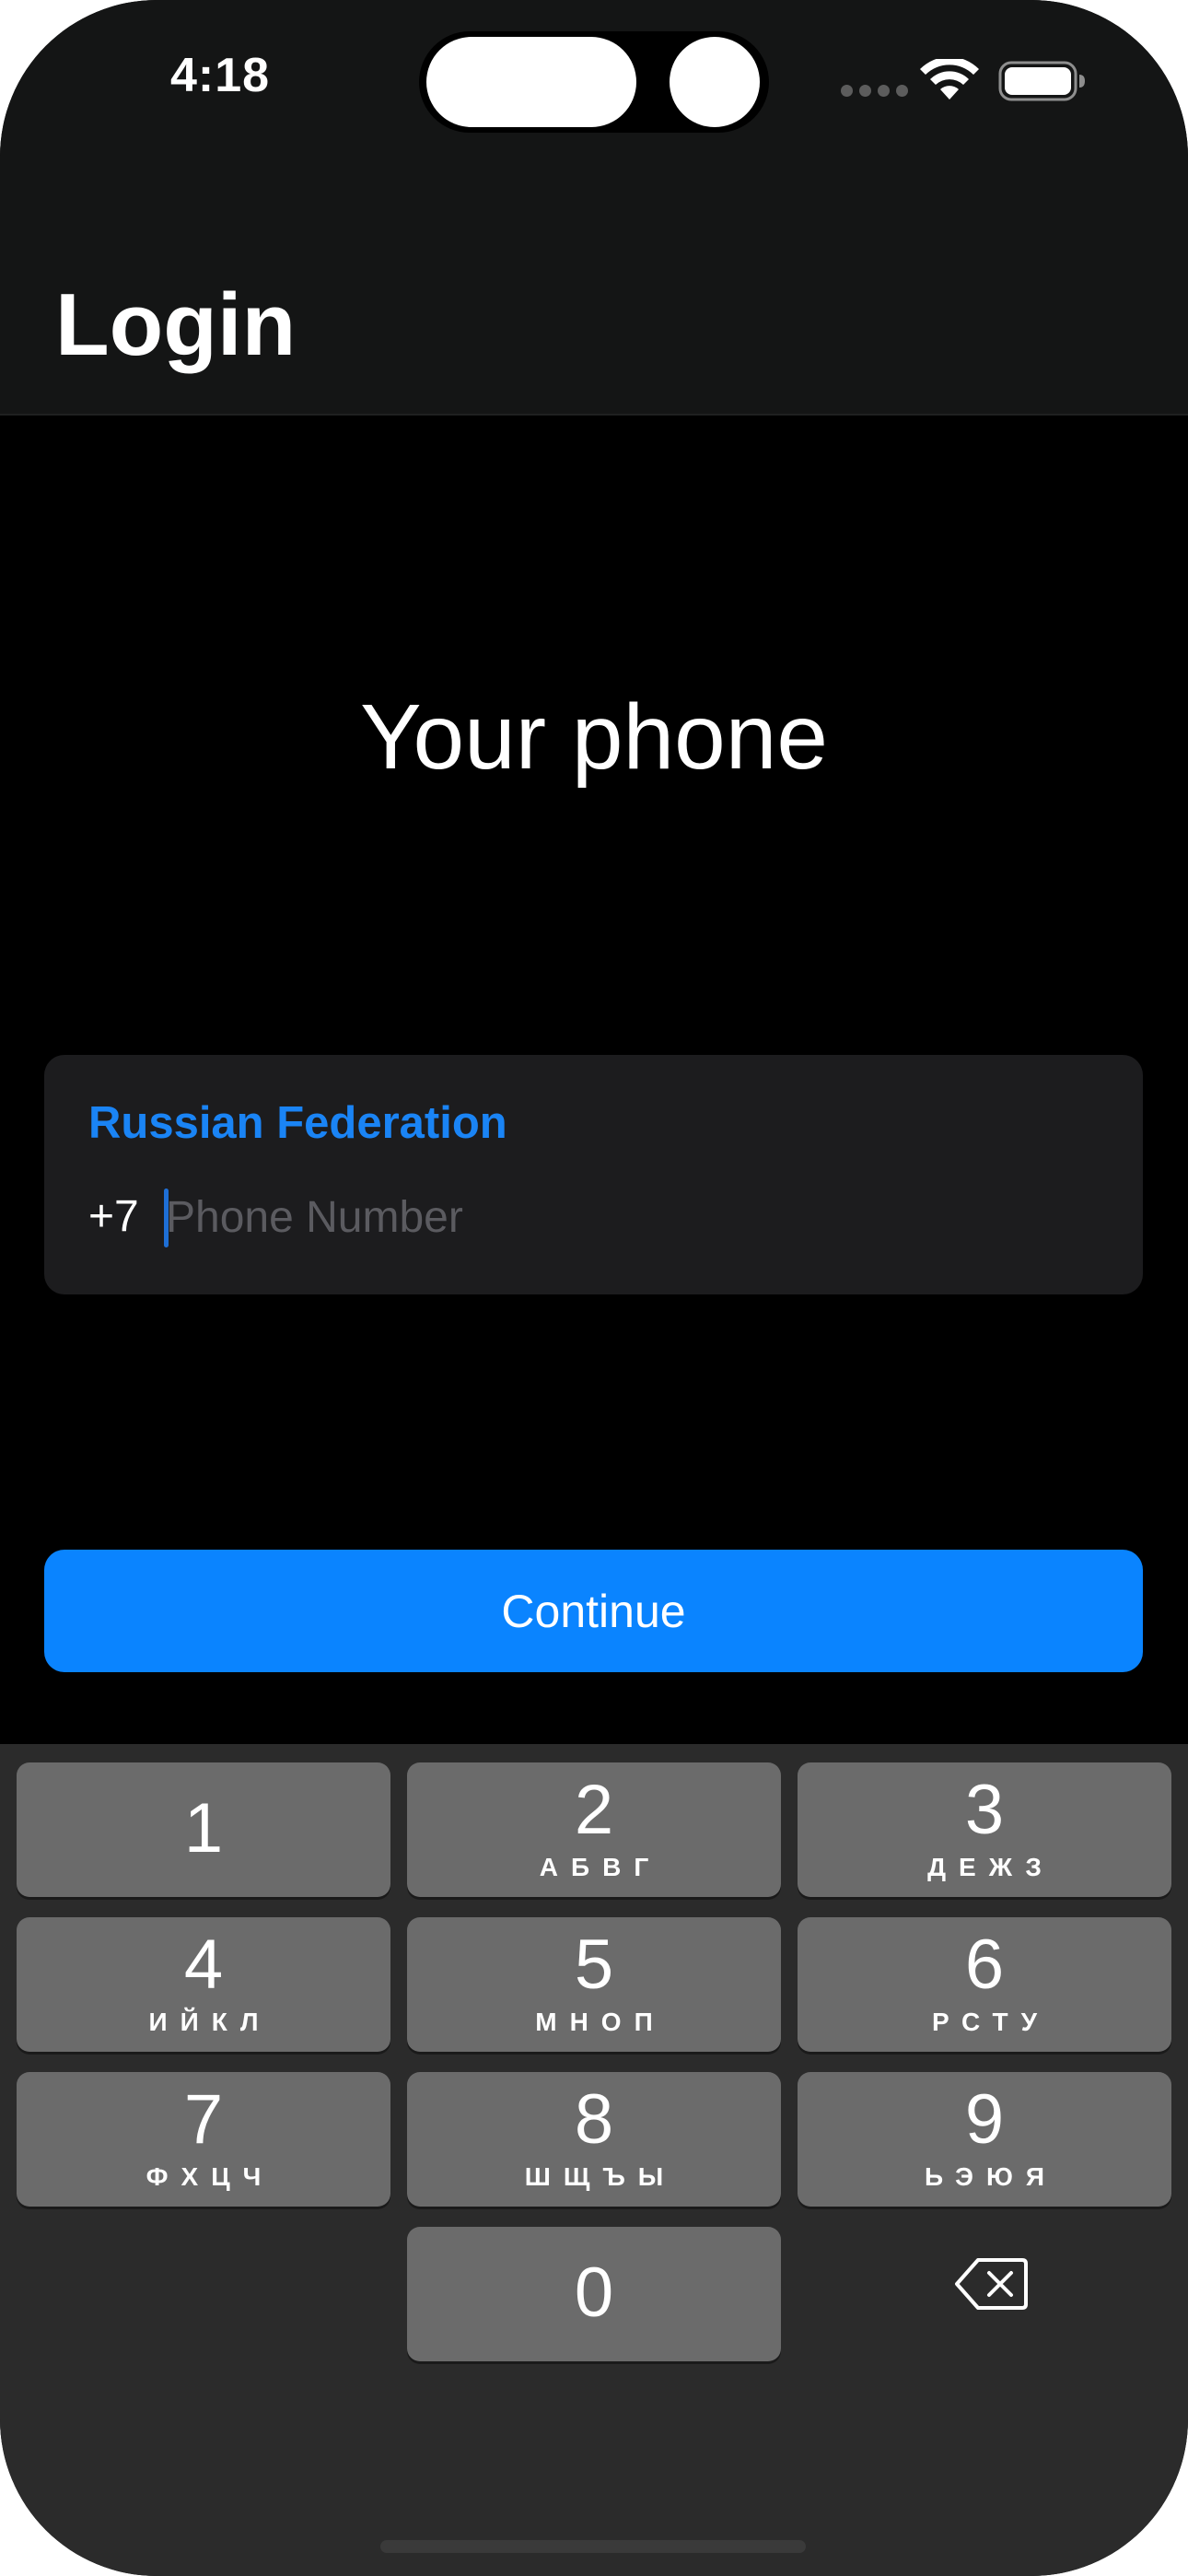 This screenshot has height=2576, width=1188. I want to click on key-letters: ЬЭЮЯ, so click(991, 2176).